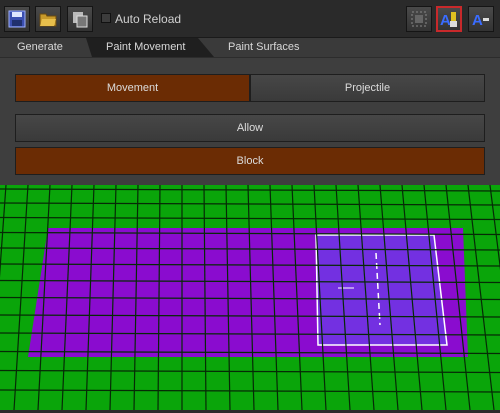 The width and height of the screenshot is (500, 413). What do you see at coordinates (250, 128) in the screenshot?
I see `allow-button: Allow` at bounding box center [250, 128].